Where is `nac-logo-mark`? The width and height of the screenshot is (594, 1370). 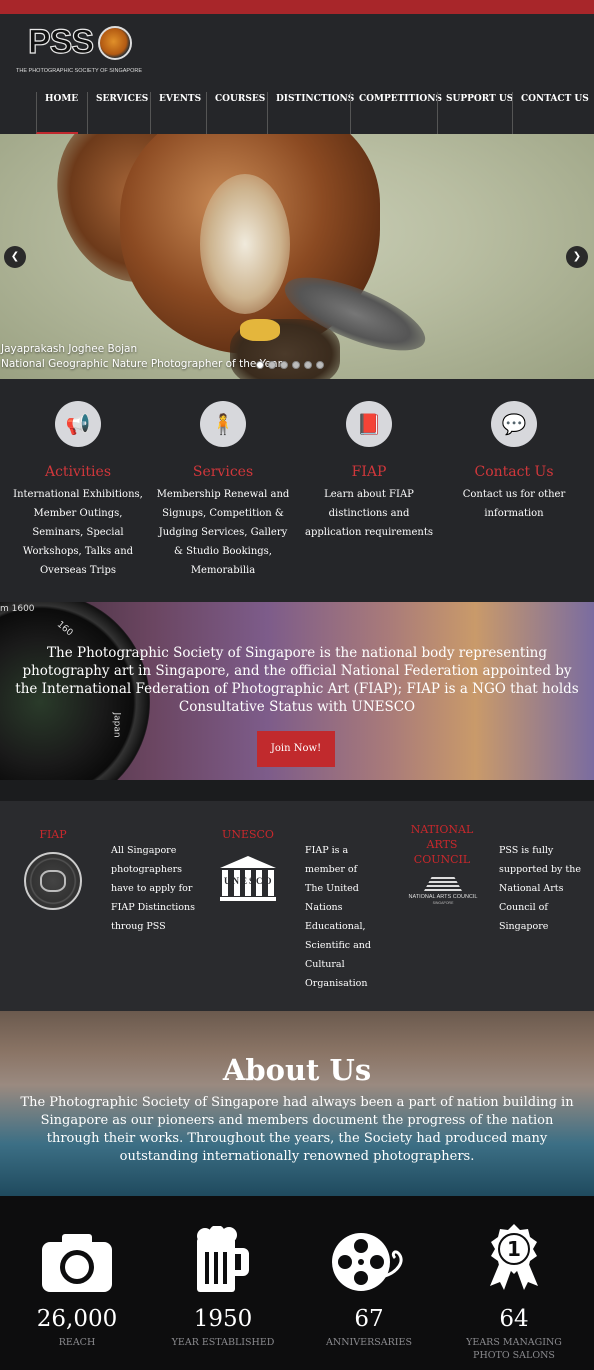 nac-logo-mark is located at coordinates (443, 884).